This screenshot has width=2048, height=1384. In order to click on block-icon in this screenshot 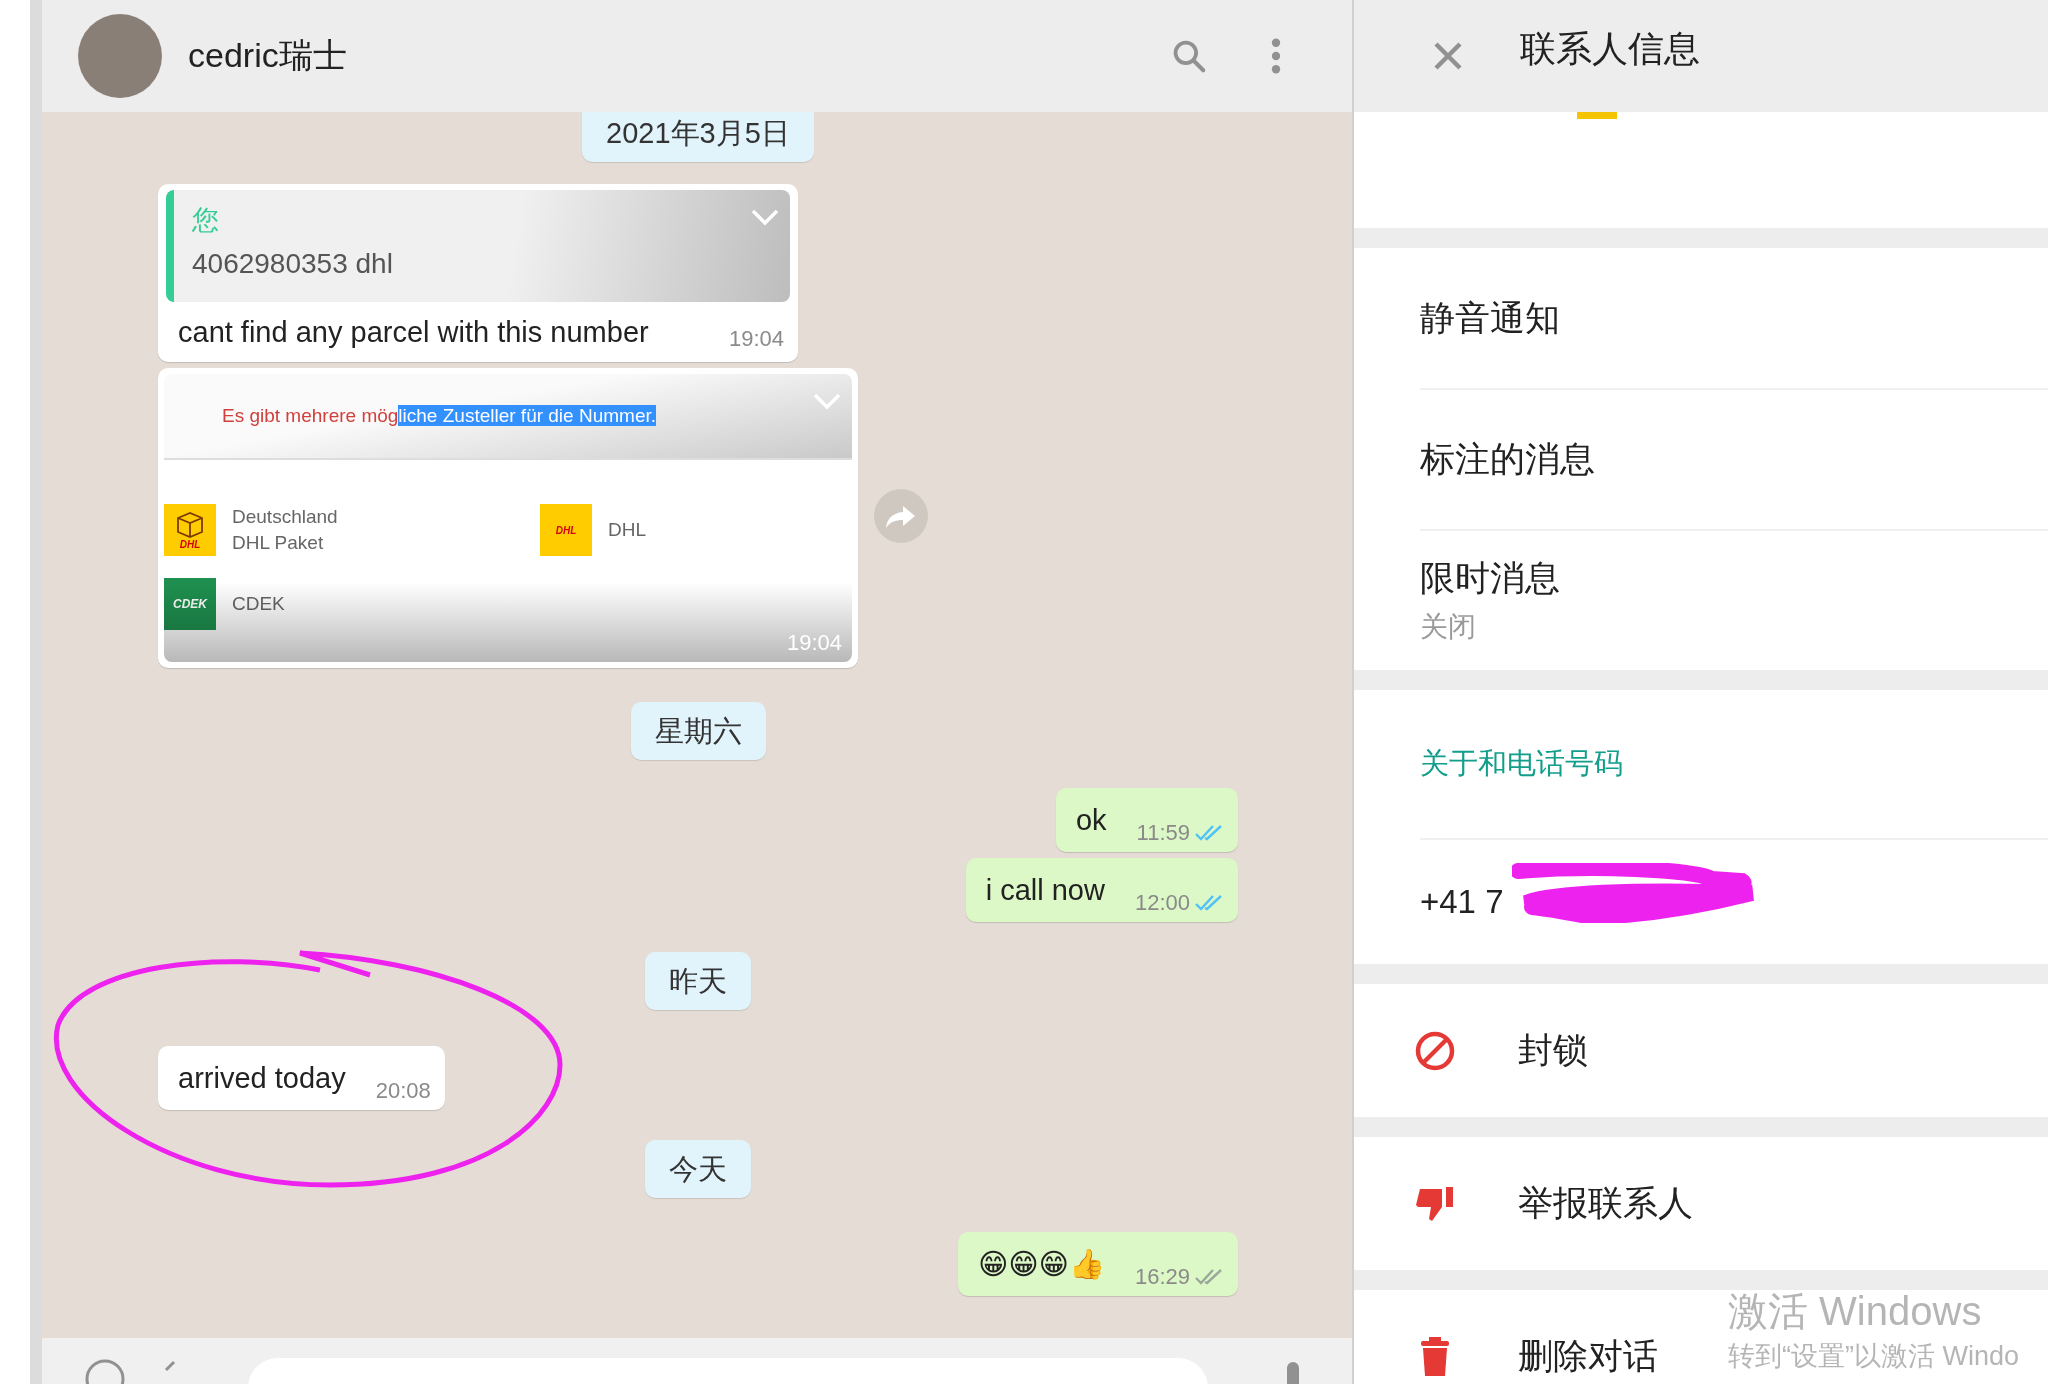, I will do `click(1435, 1050)`.